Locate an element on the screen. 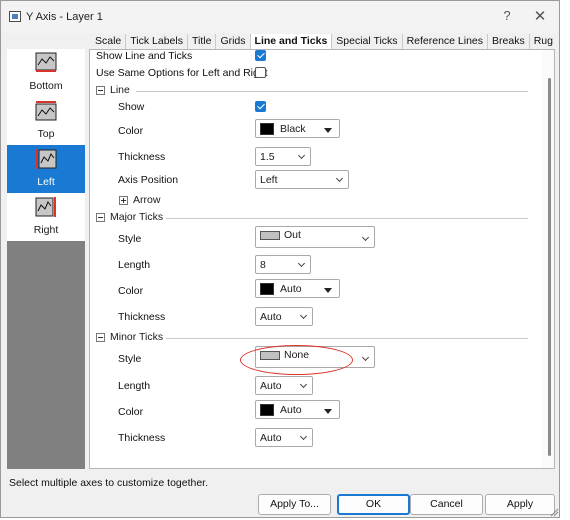  ok-button: OK is located at coordinates (373, 504).